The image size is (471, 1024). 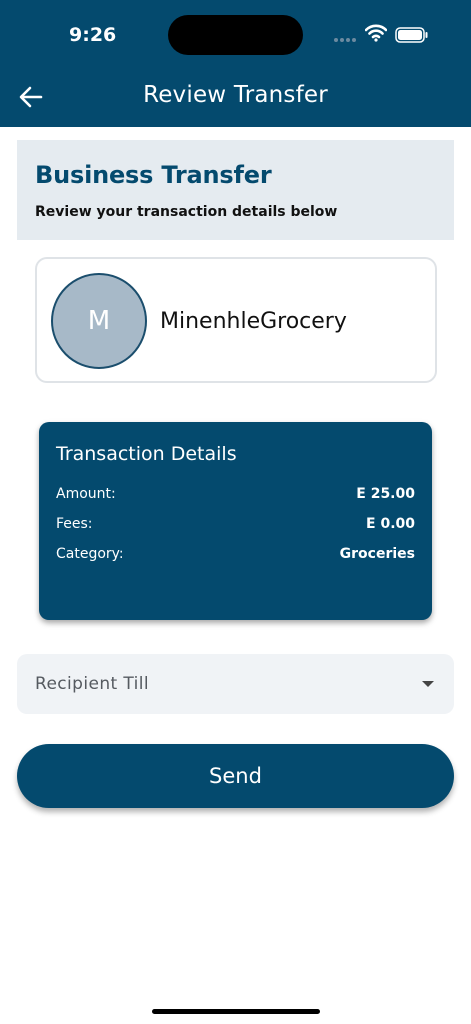 What do you see at coordinates (235, 554) in the screenshot?
I see `detail-row-category: Category: Groceries` at bounding box center [235, 554].